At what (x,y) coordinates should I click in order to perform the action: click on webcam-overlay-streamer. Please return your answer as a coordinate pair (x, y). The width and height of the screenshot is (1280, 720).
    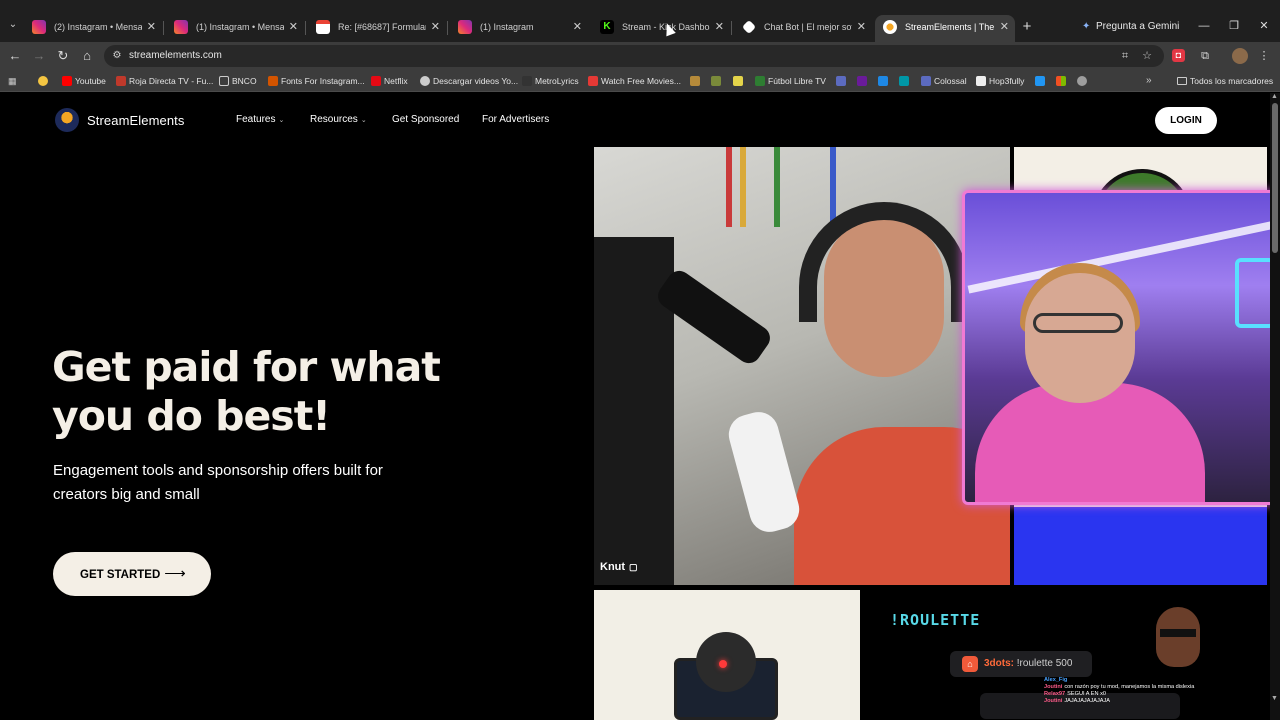
    Looking at the image, I should click on (1119, 347).